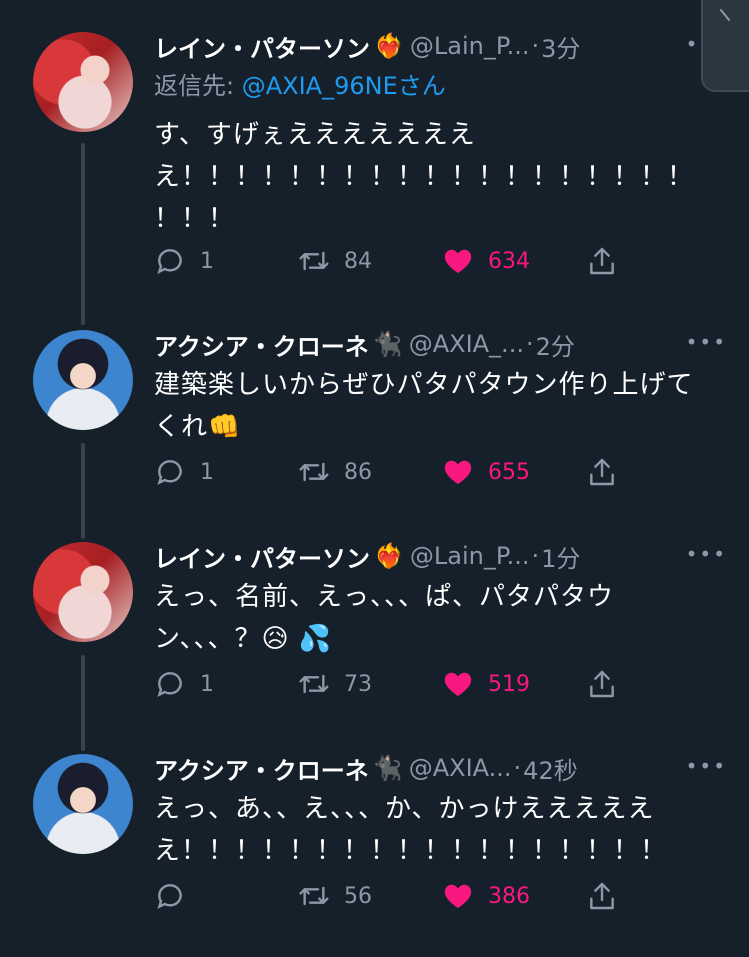  What do you see at coordinates (509, 261) in the screenshot?
I see `like-count: 634` at bounding box center [509, 261].